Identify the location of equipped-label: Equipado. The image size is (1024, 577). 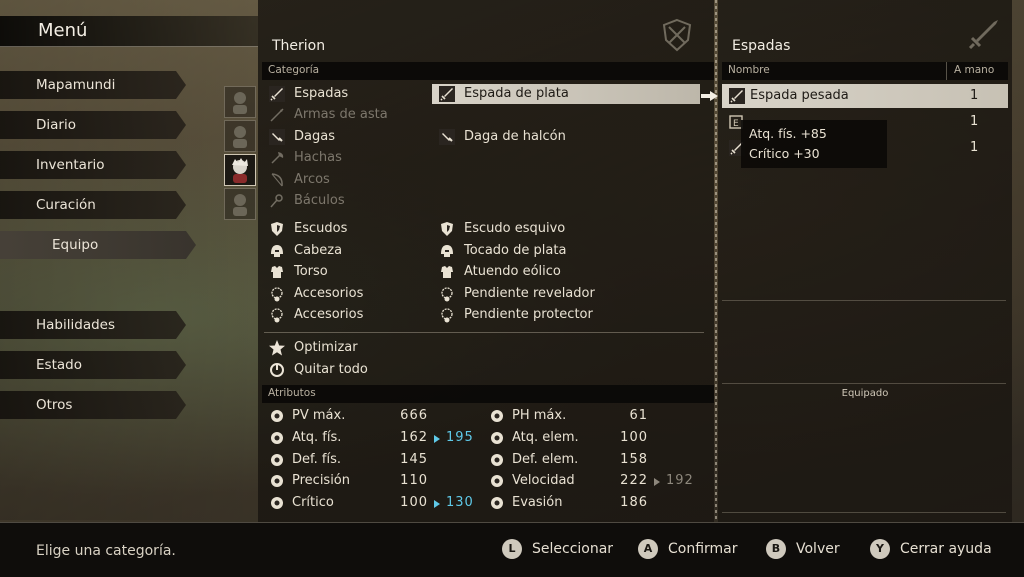
(865, 393).